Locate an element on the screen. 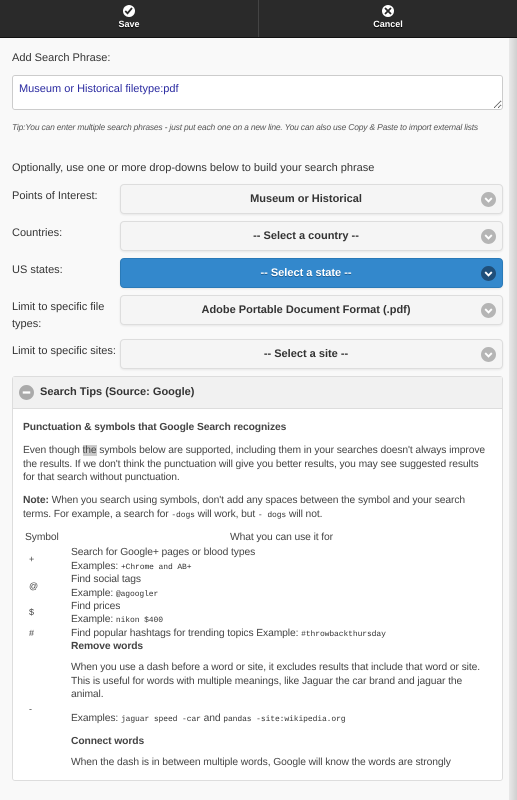 The width and height of the screenshot is (517, 800). field-label: Limit to specific file types: is located at coordinates (59, 316).